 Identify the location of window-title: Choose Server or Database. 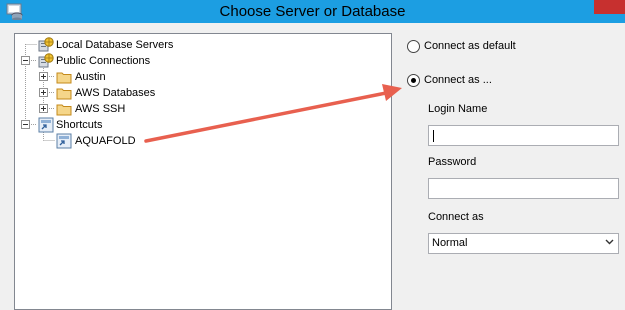
(312, 11).